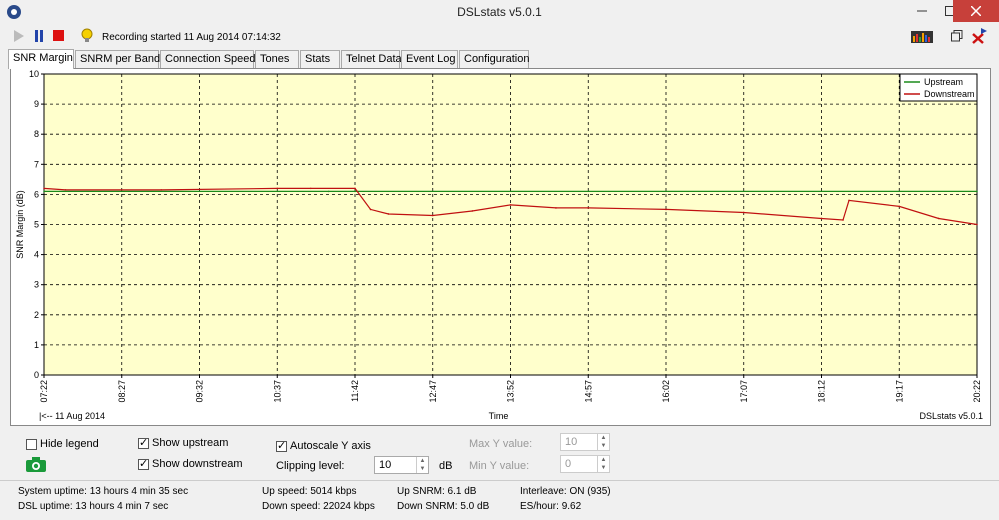 This screenshot has height=520, width=999. I want to click on clipping-unit-label: dB, so click(446, 466).